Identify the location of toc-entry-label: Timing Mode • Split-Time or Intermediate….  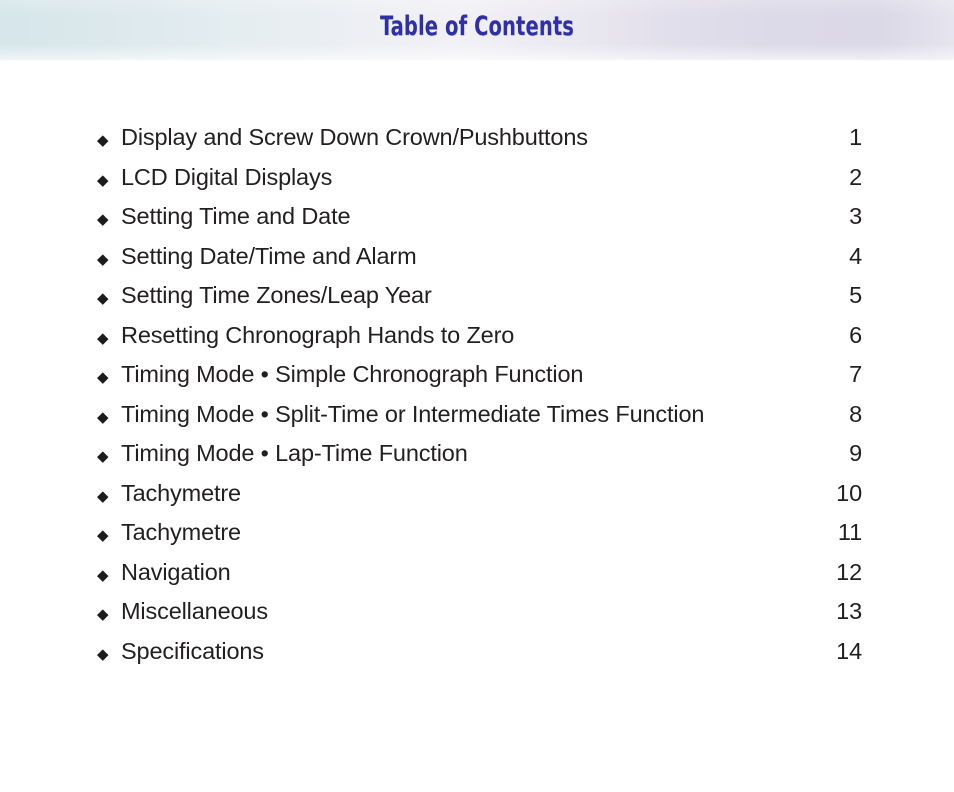
(413, 413).